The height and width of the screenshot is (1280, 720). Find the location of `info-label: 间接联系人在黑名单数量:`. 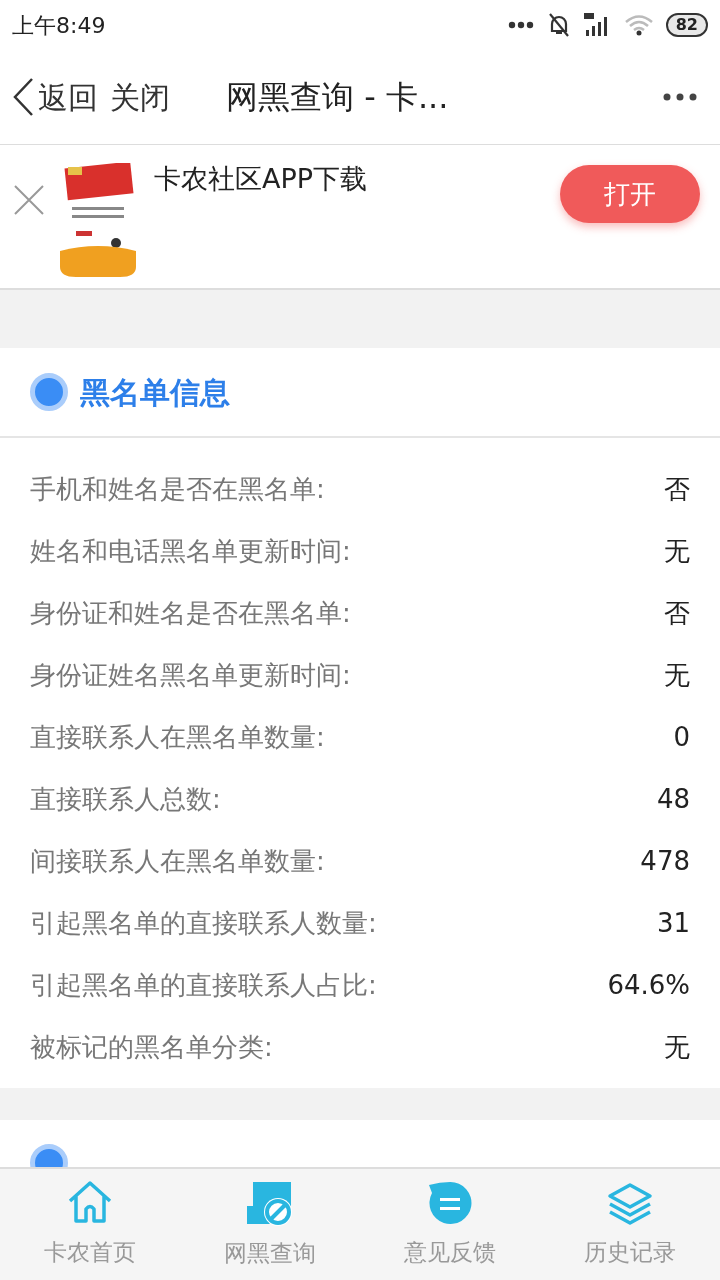

info-label: 间接联系人在黑名单数量: is located at coordinates (177, 861).